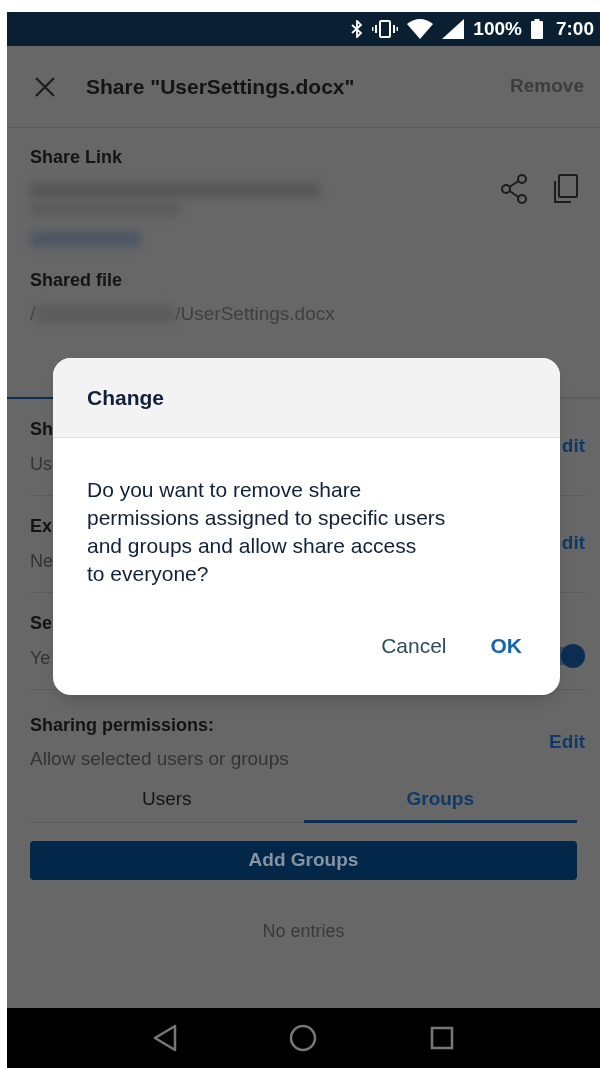  What do you see at coordinates (41, 623) in the screenshot?
I see `setting-label: Se` at bounding box center [41, 623].